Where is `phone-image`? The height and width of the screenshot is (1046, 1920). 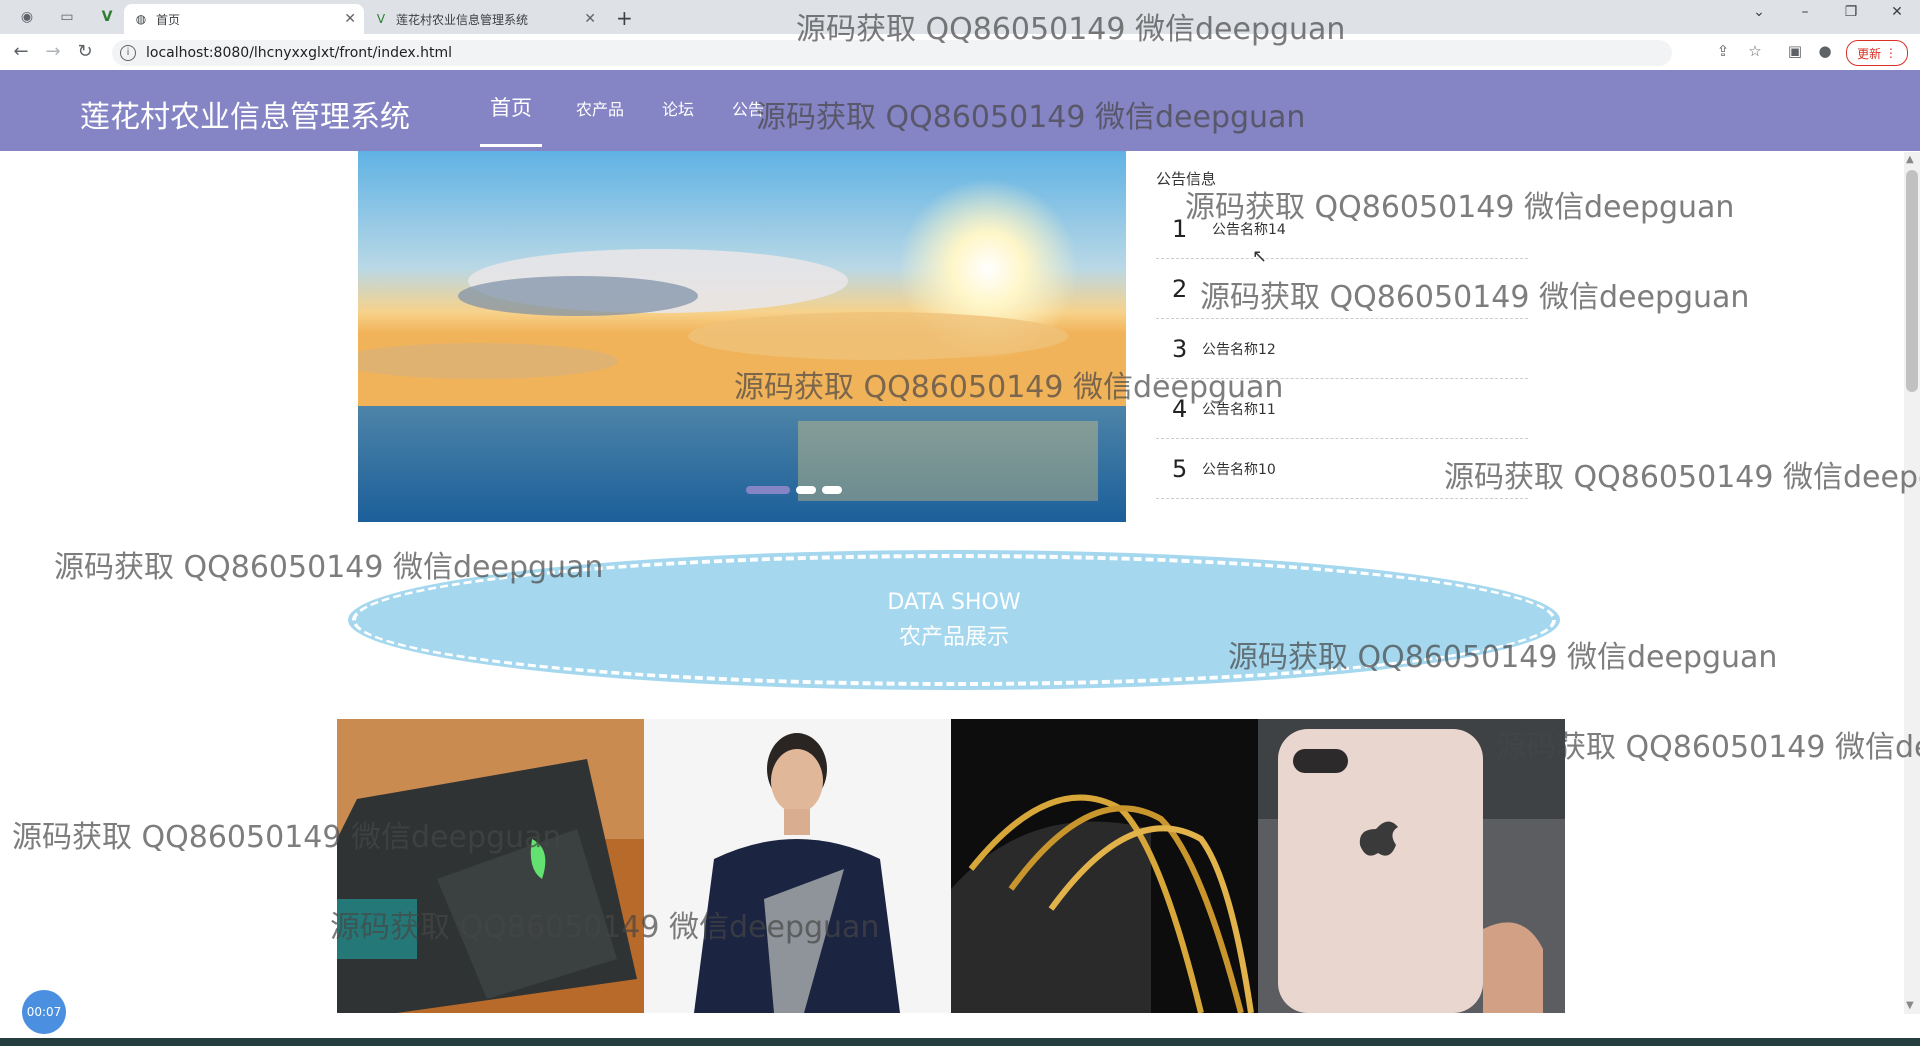 phone-image is located at coordinates (1411, 866).